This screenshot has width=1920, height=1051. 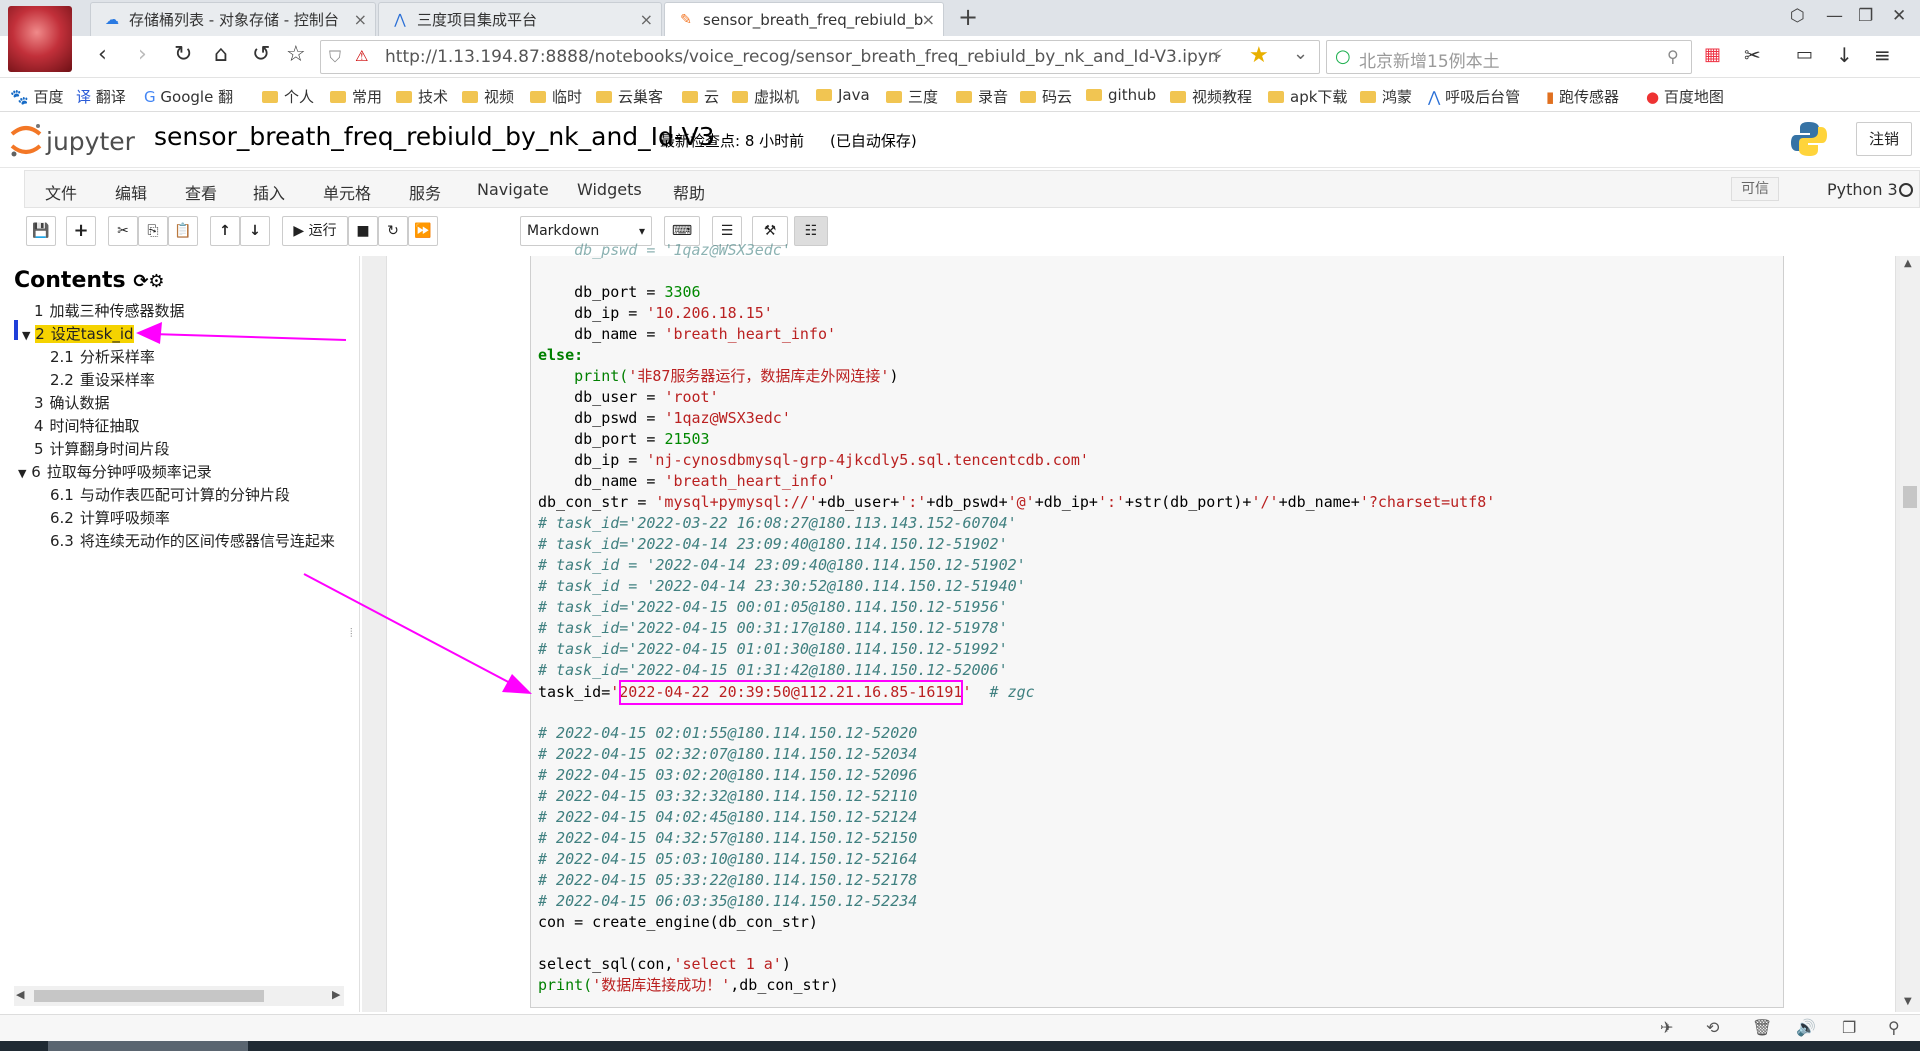 I want to click on volume-icon: 🔊, so click(x=1806, y=1027).